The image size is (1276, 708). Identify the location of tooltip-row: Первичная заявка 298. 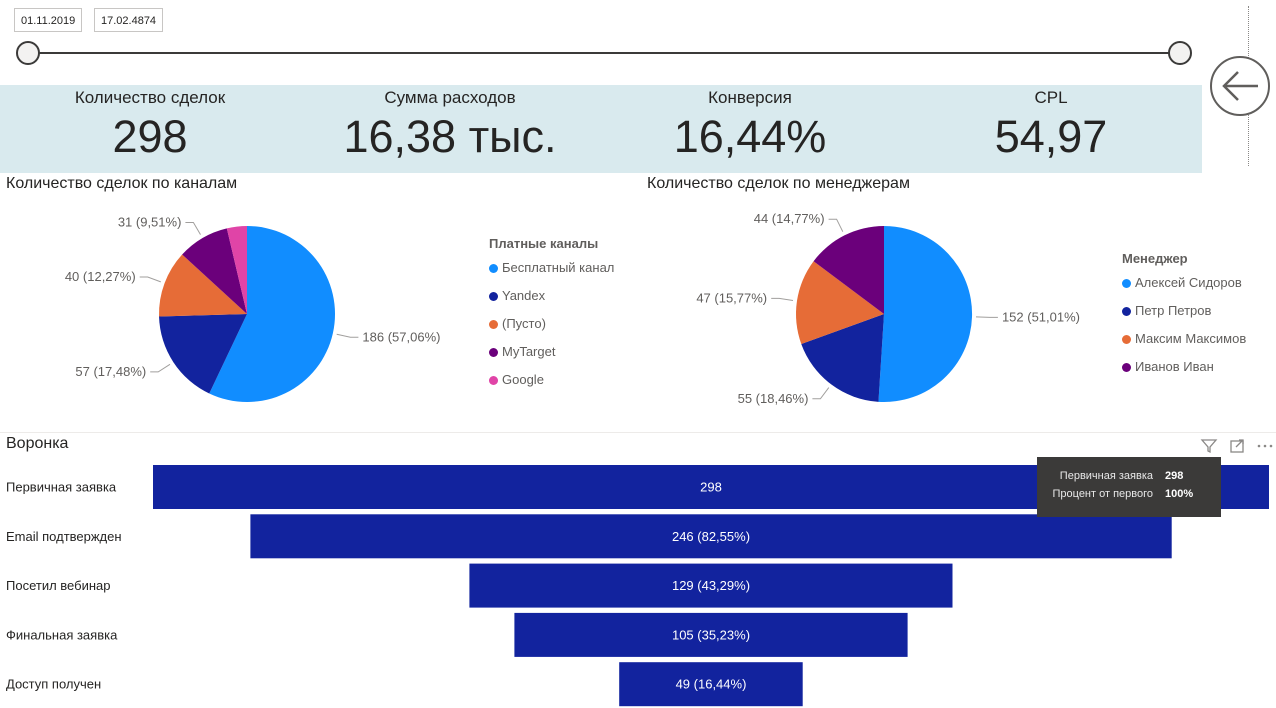
(1129, 476).